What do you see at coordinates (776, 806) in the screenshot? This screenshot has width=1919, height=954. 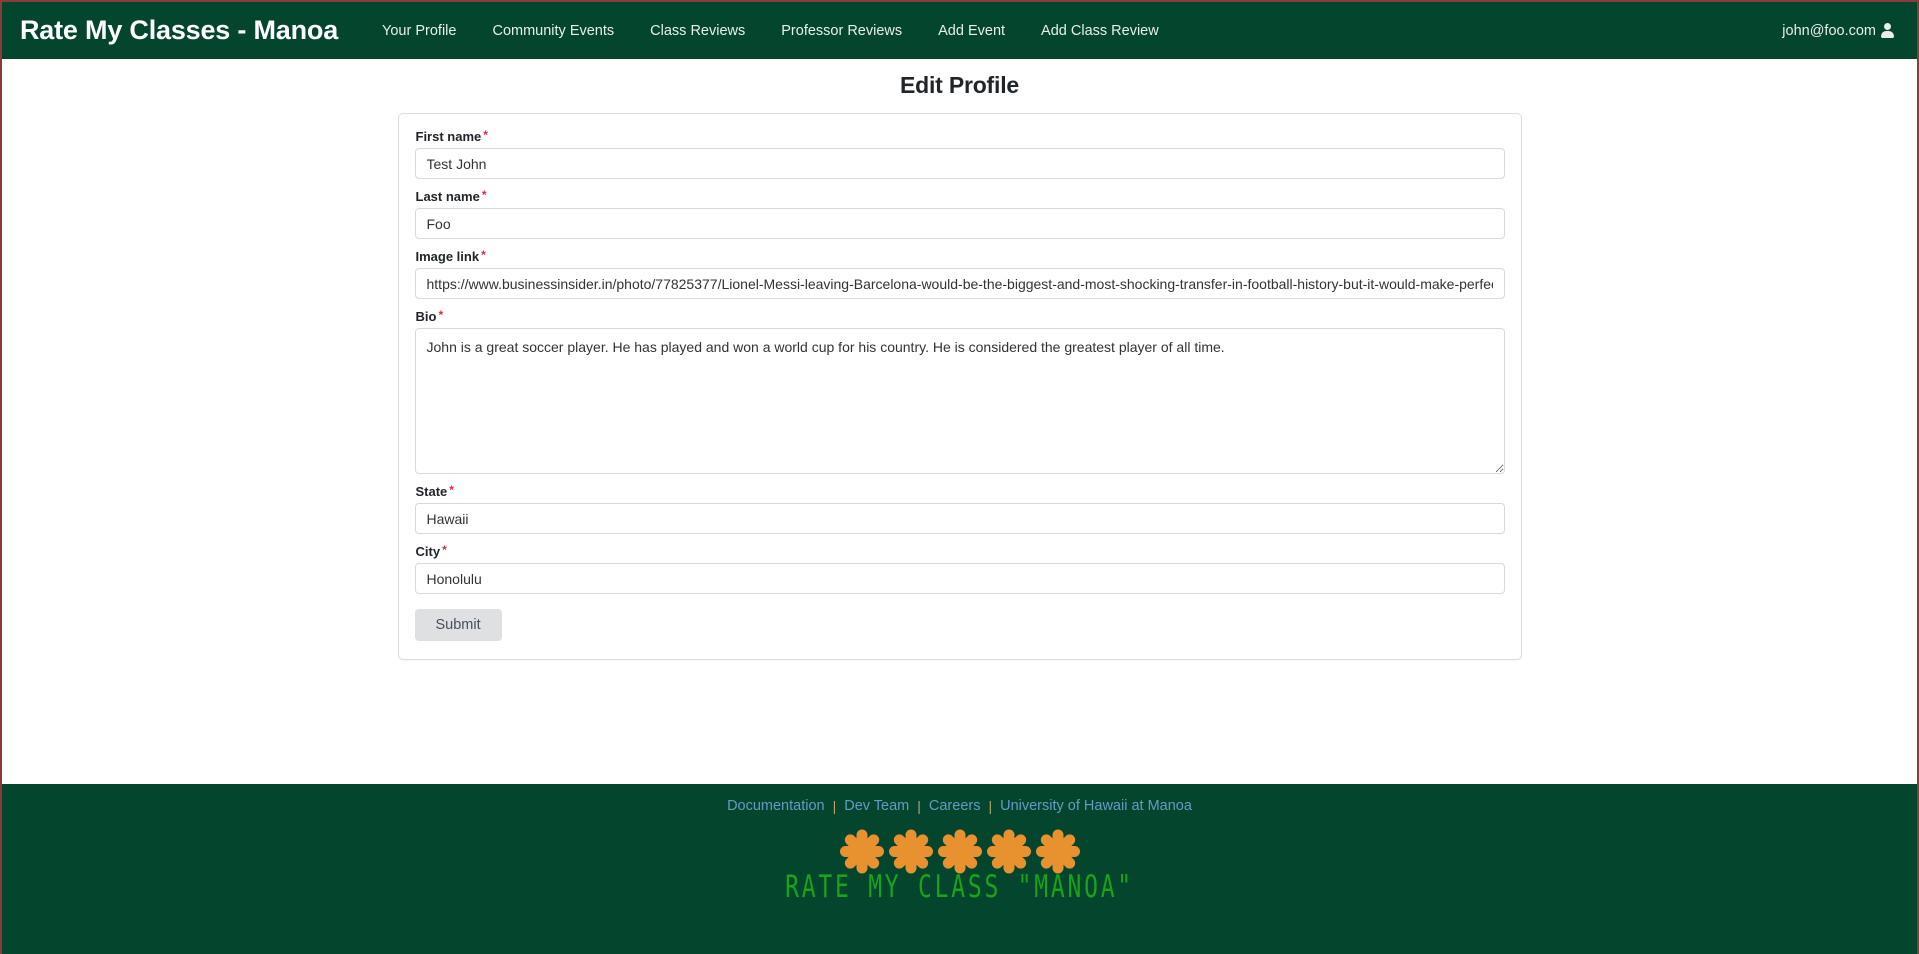 I see `footer-link-documentation: Documentation` at bounding box center [776, 806].